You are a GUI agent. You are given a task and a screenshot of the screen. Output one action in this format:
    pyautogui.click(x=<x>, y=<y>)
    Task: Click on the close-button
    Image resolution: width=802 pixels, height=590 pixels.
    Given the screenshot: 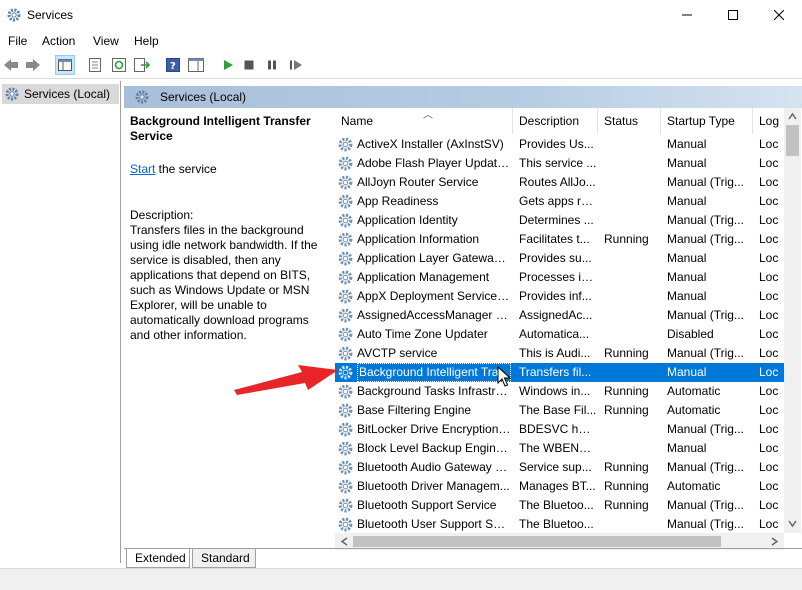 What is the action you would take?
    pyautogui.click(x=779, y=15)
    